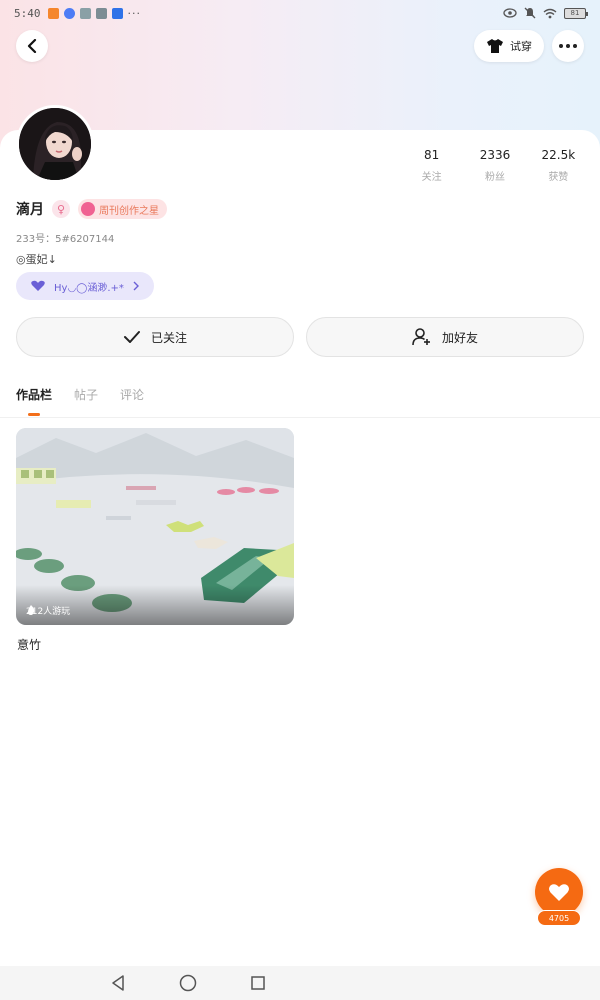 This screenshot has width=600, height=1000. Describe the element at coordinates (431, 177) in the screenshot. I see `stat-label: 关注` at that location.